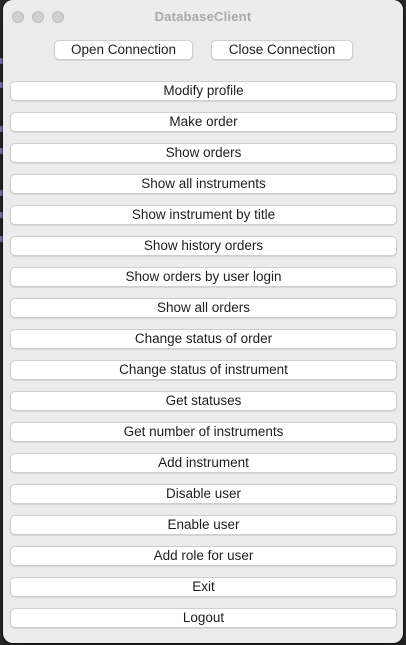 Image resolution: width=406 pixels, height=645 pixels. What do you see at coordinates (203, 432) in the screenshot?
I see `get-number-of-instruments-button: Get number of instruments` at bounding box center [203, 432].